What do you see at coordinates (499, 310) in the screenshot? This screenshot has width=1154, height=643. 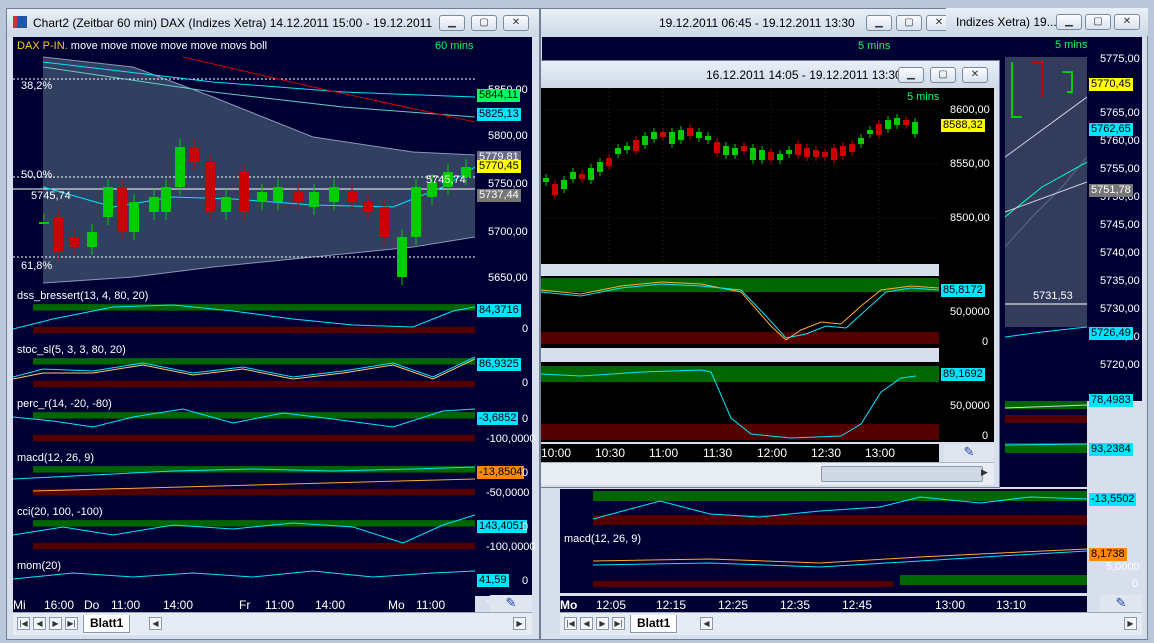 I see `panel-value: 84,3716` at bounding box center [499, 310].